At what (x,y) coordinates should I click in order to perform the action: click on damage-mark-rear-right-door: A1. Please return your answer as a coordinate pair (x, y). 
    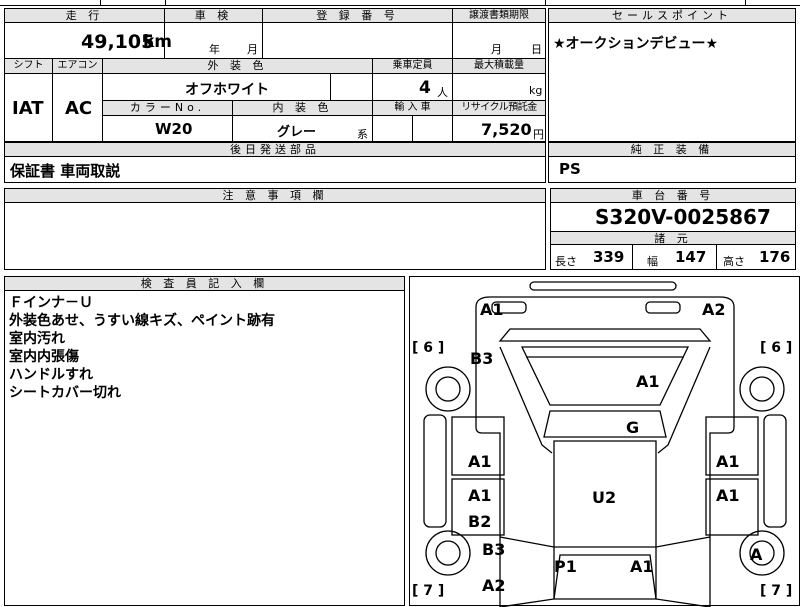
    Looking at the image, I should click on (728, 495).